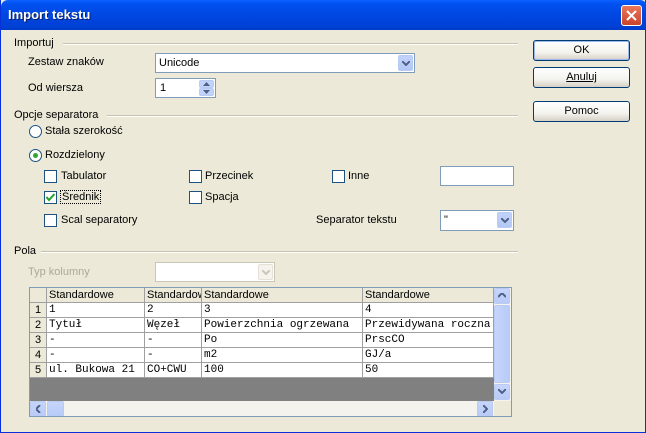  I want to click on cancel-label: Anuluj, so click(581, 77).